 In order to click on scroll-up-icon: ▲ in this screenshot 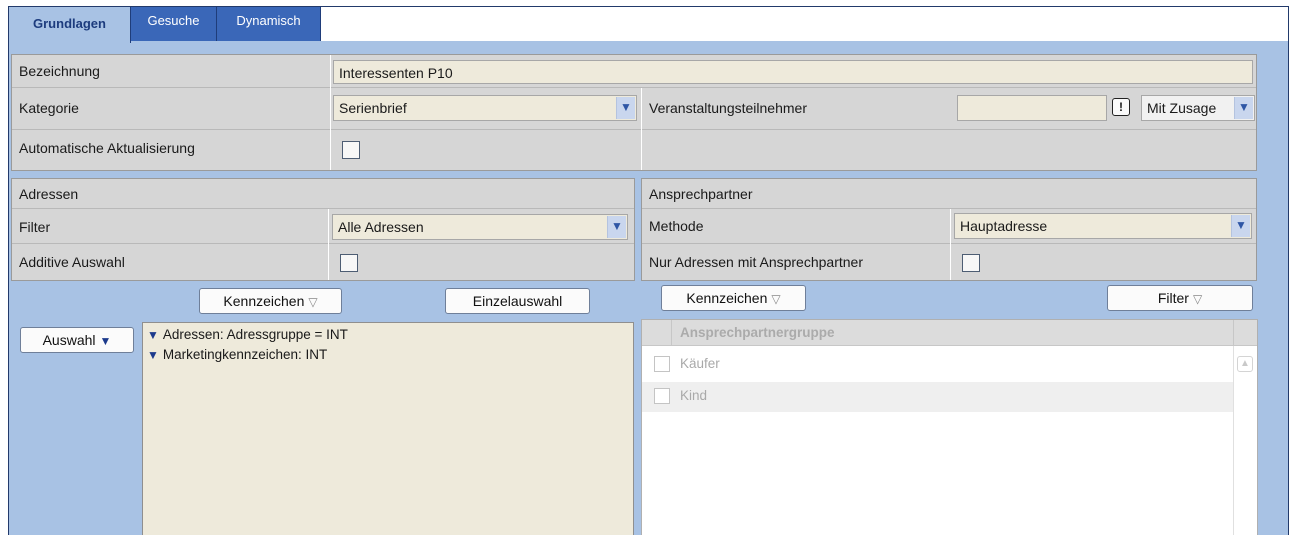, I will do `click(1245, 364)`.